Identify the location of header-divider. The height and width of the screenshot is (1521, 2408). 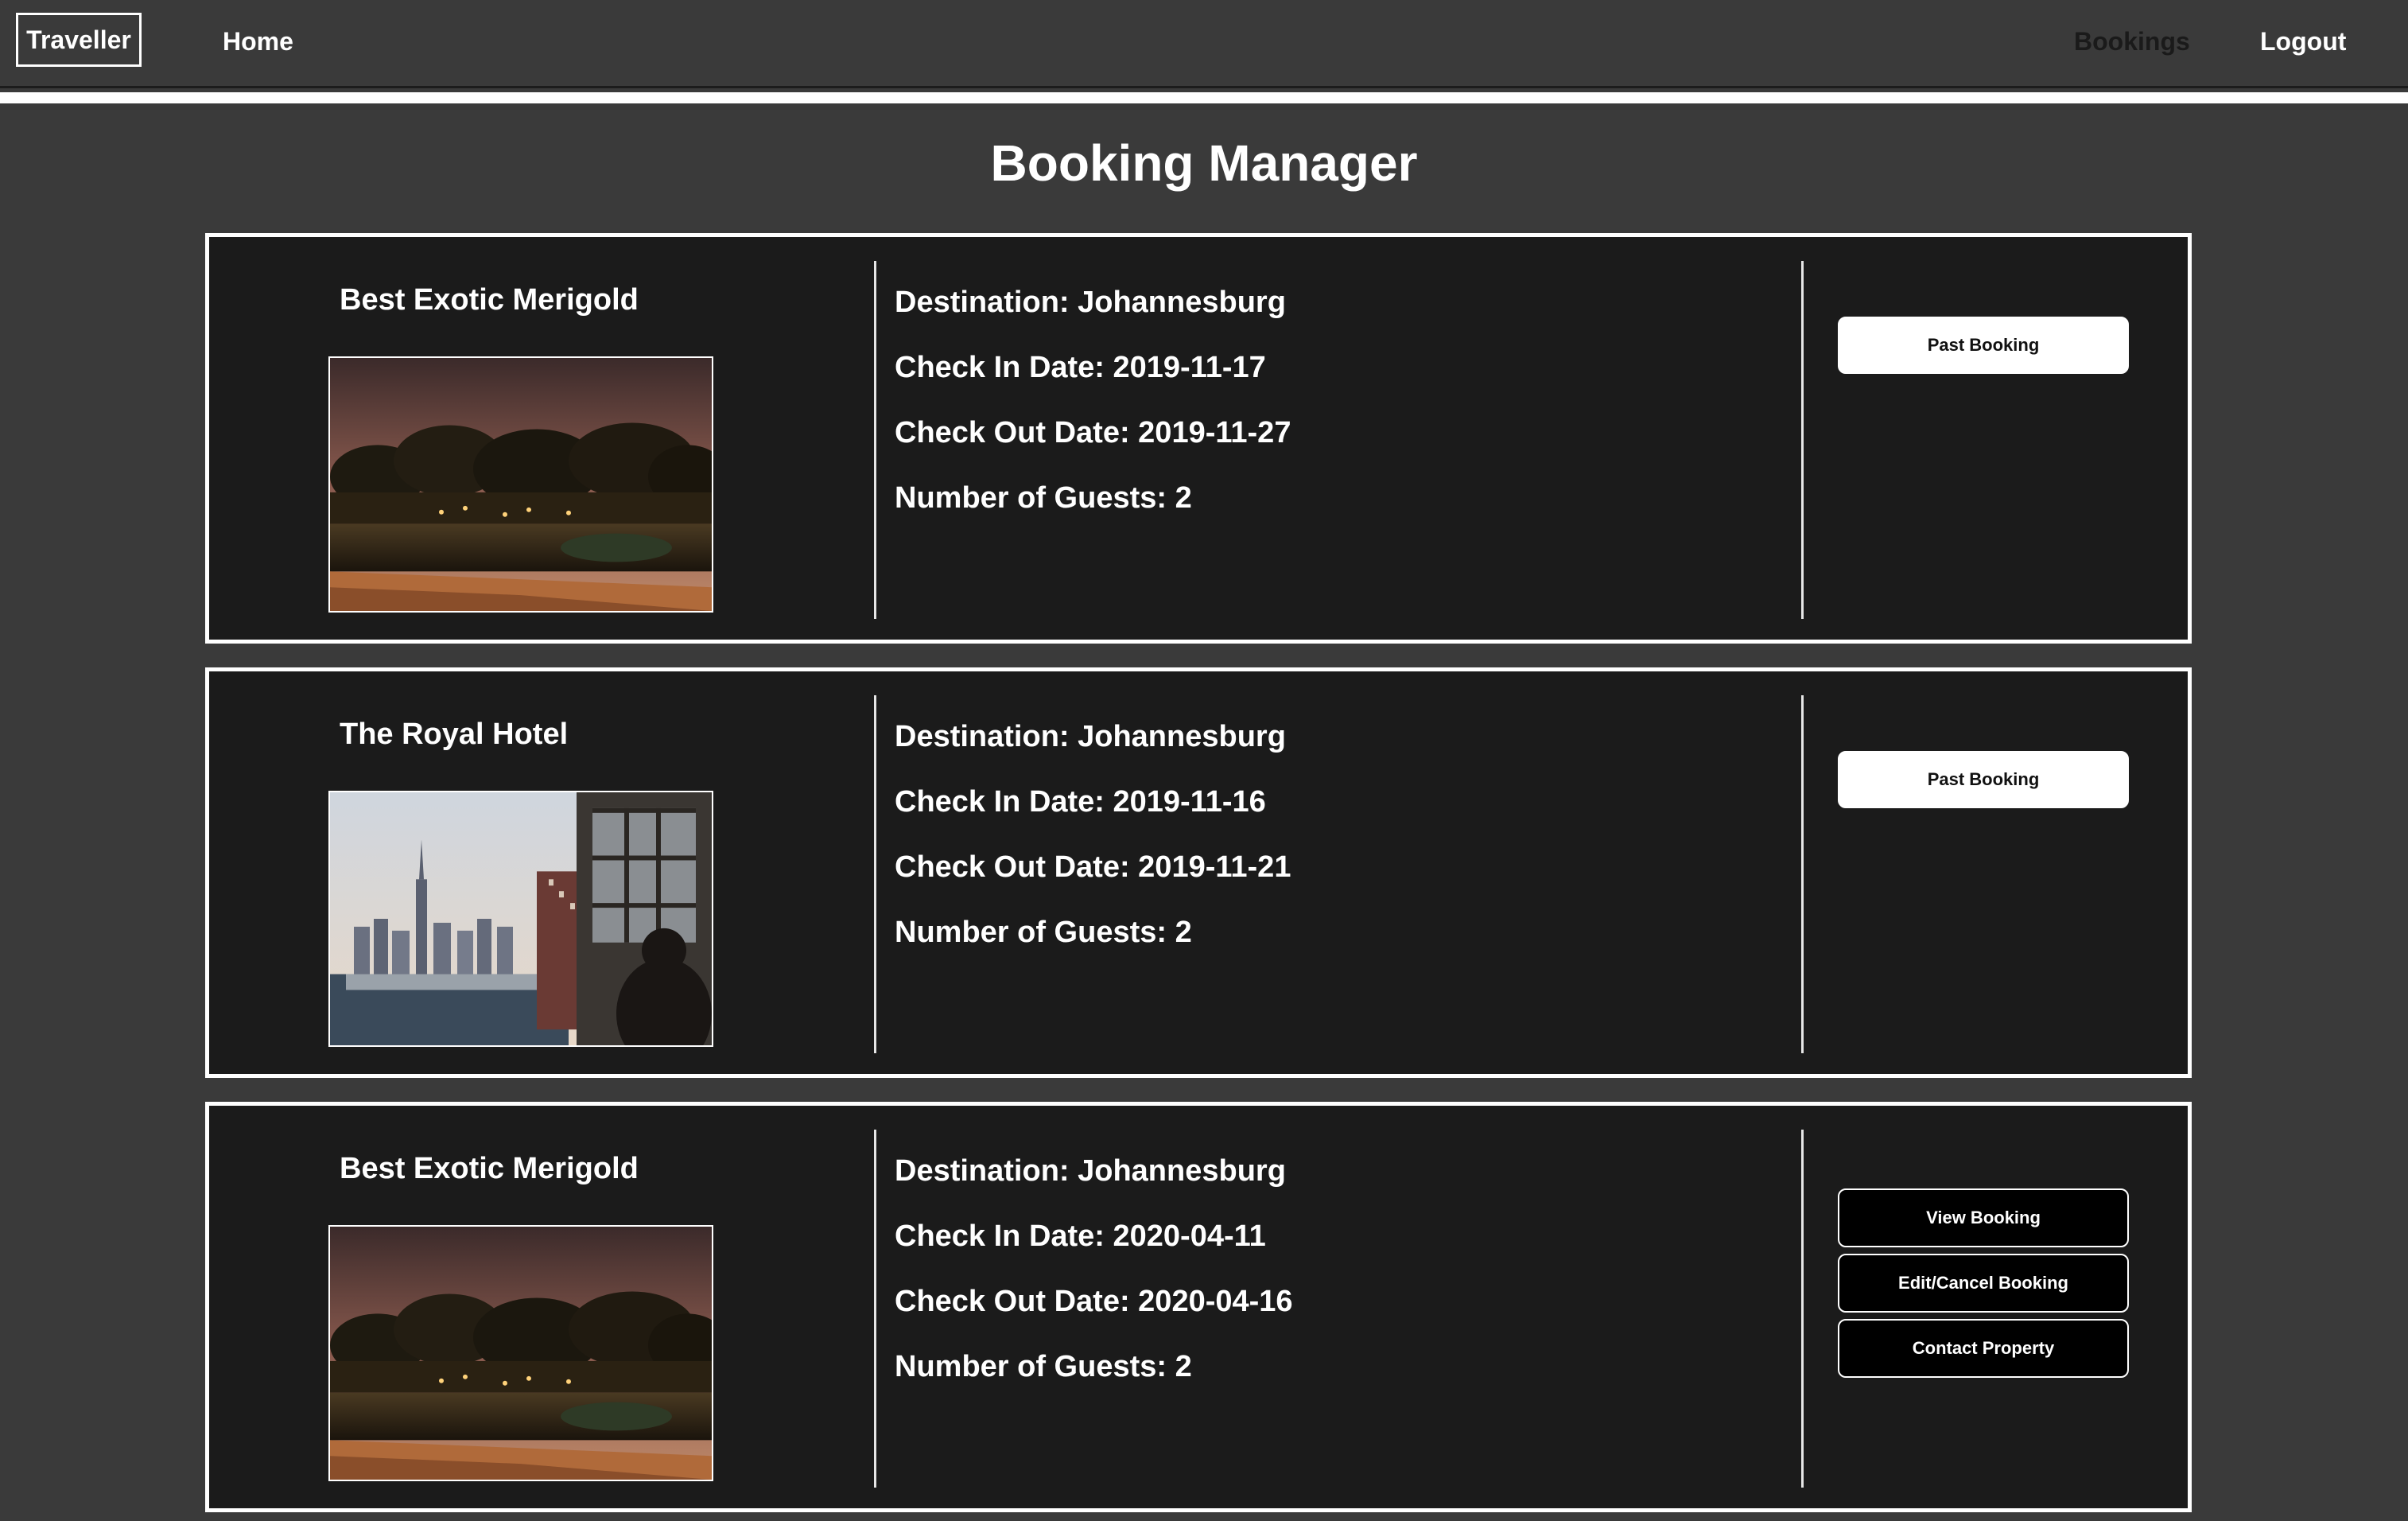
(1204, 97).